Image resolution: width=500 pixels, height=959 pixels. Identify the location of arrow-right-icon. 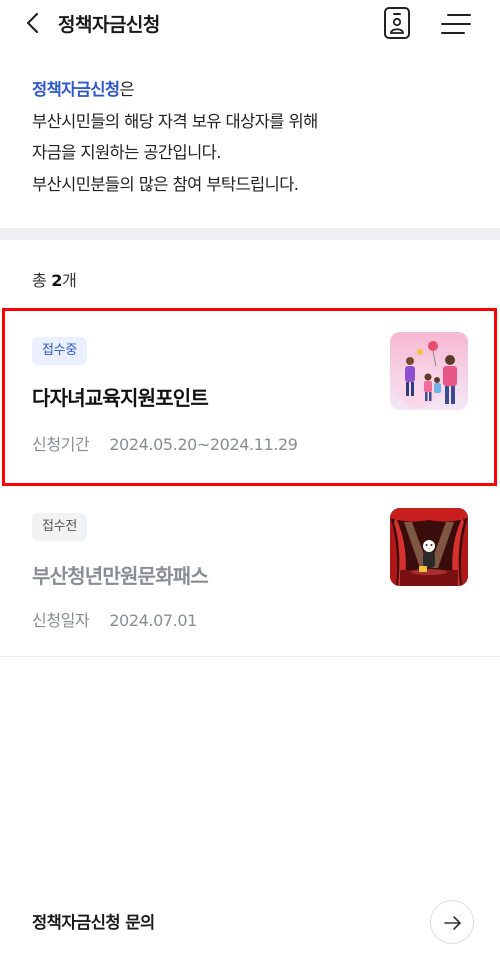
(452, 923).